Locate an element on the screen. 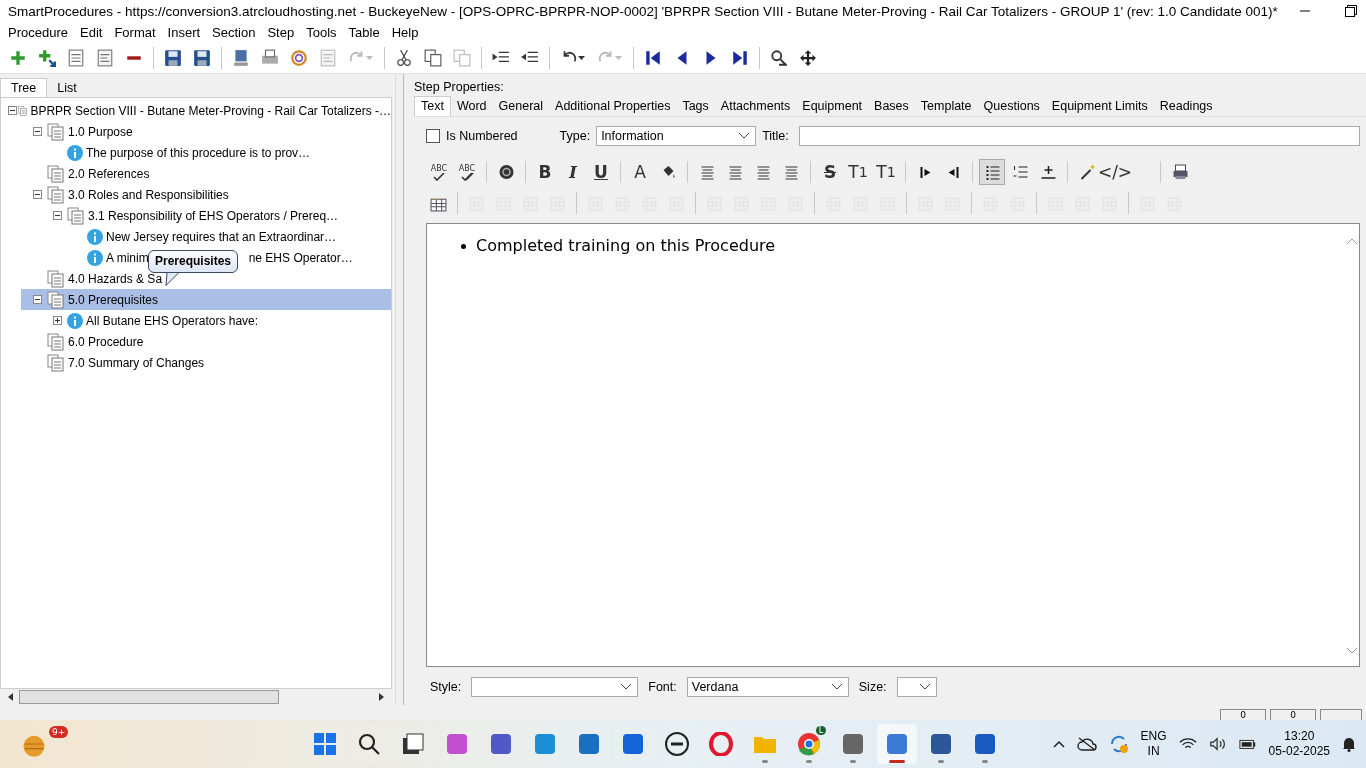  title-field is located at coordinates (1079, 136).